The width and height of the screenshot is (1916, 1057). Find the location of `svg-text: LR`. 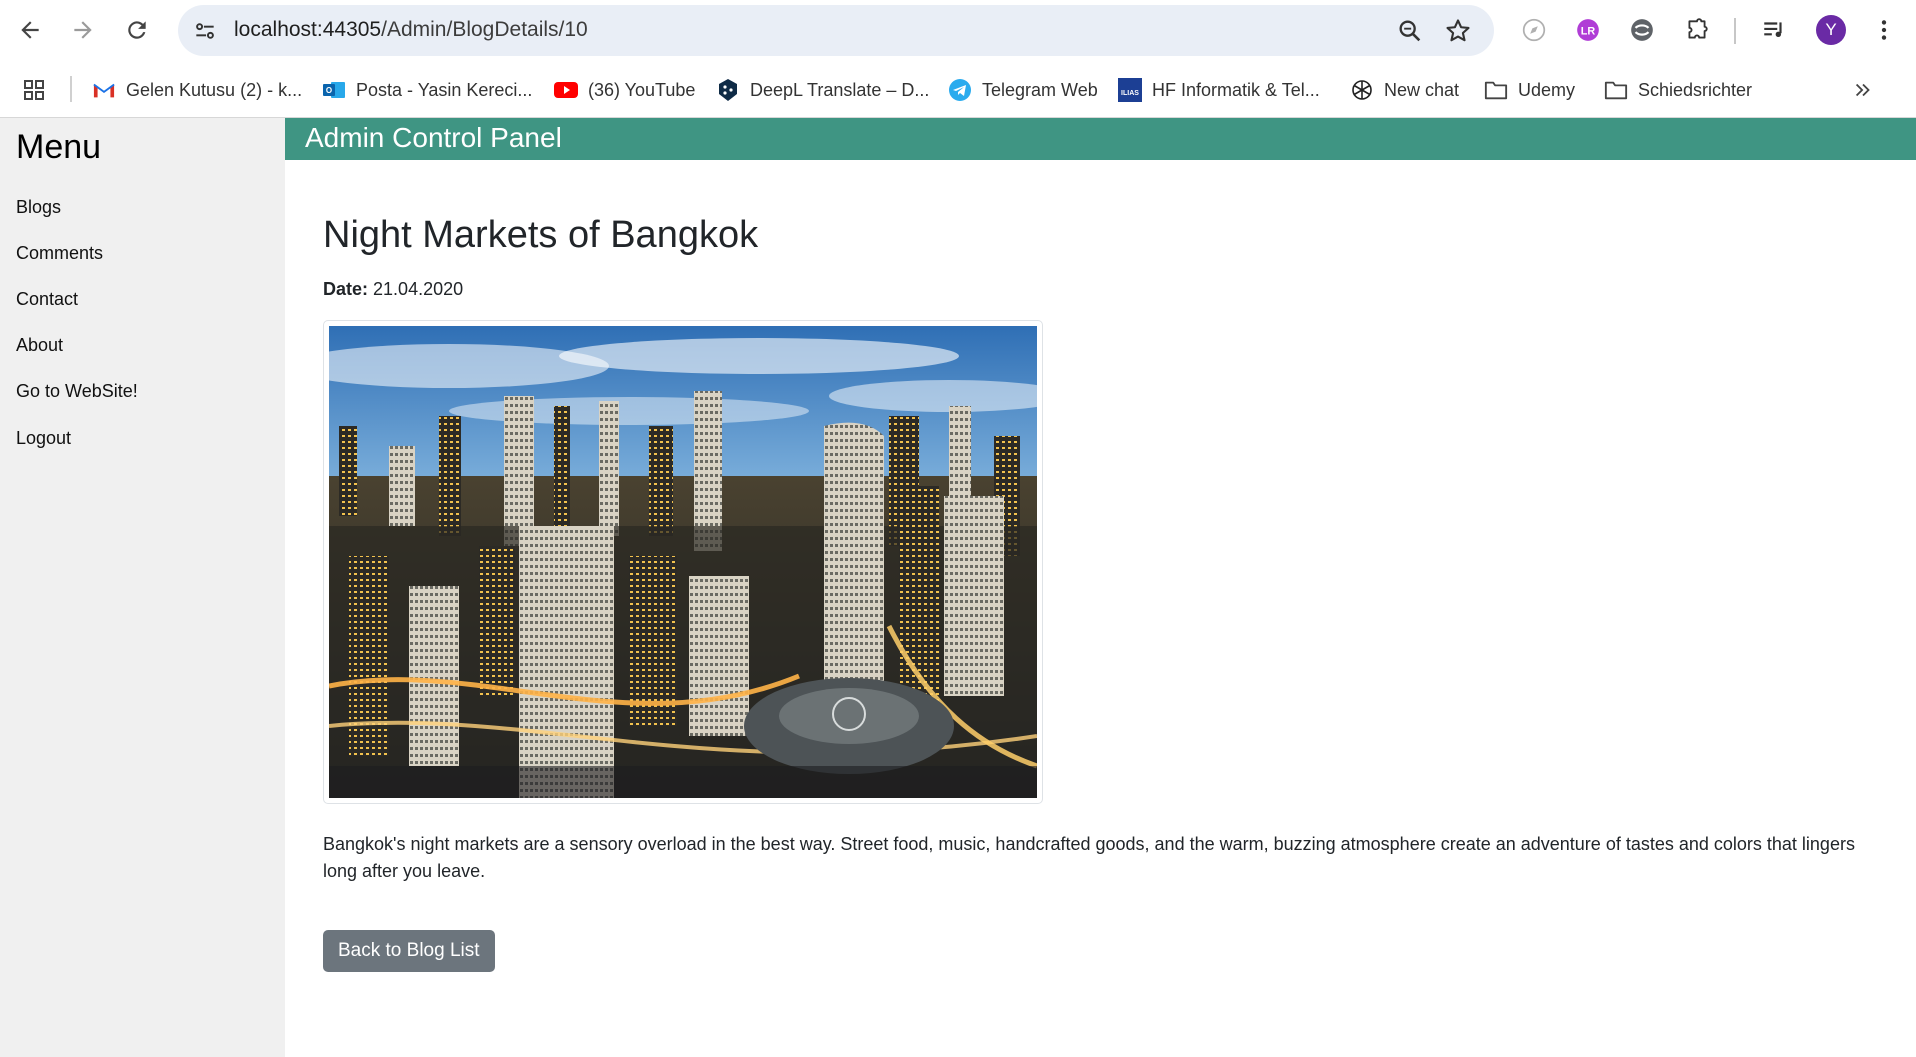

svg-text: LR is located at coordinates (1588, 31).